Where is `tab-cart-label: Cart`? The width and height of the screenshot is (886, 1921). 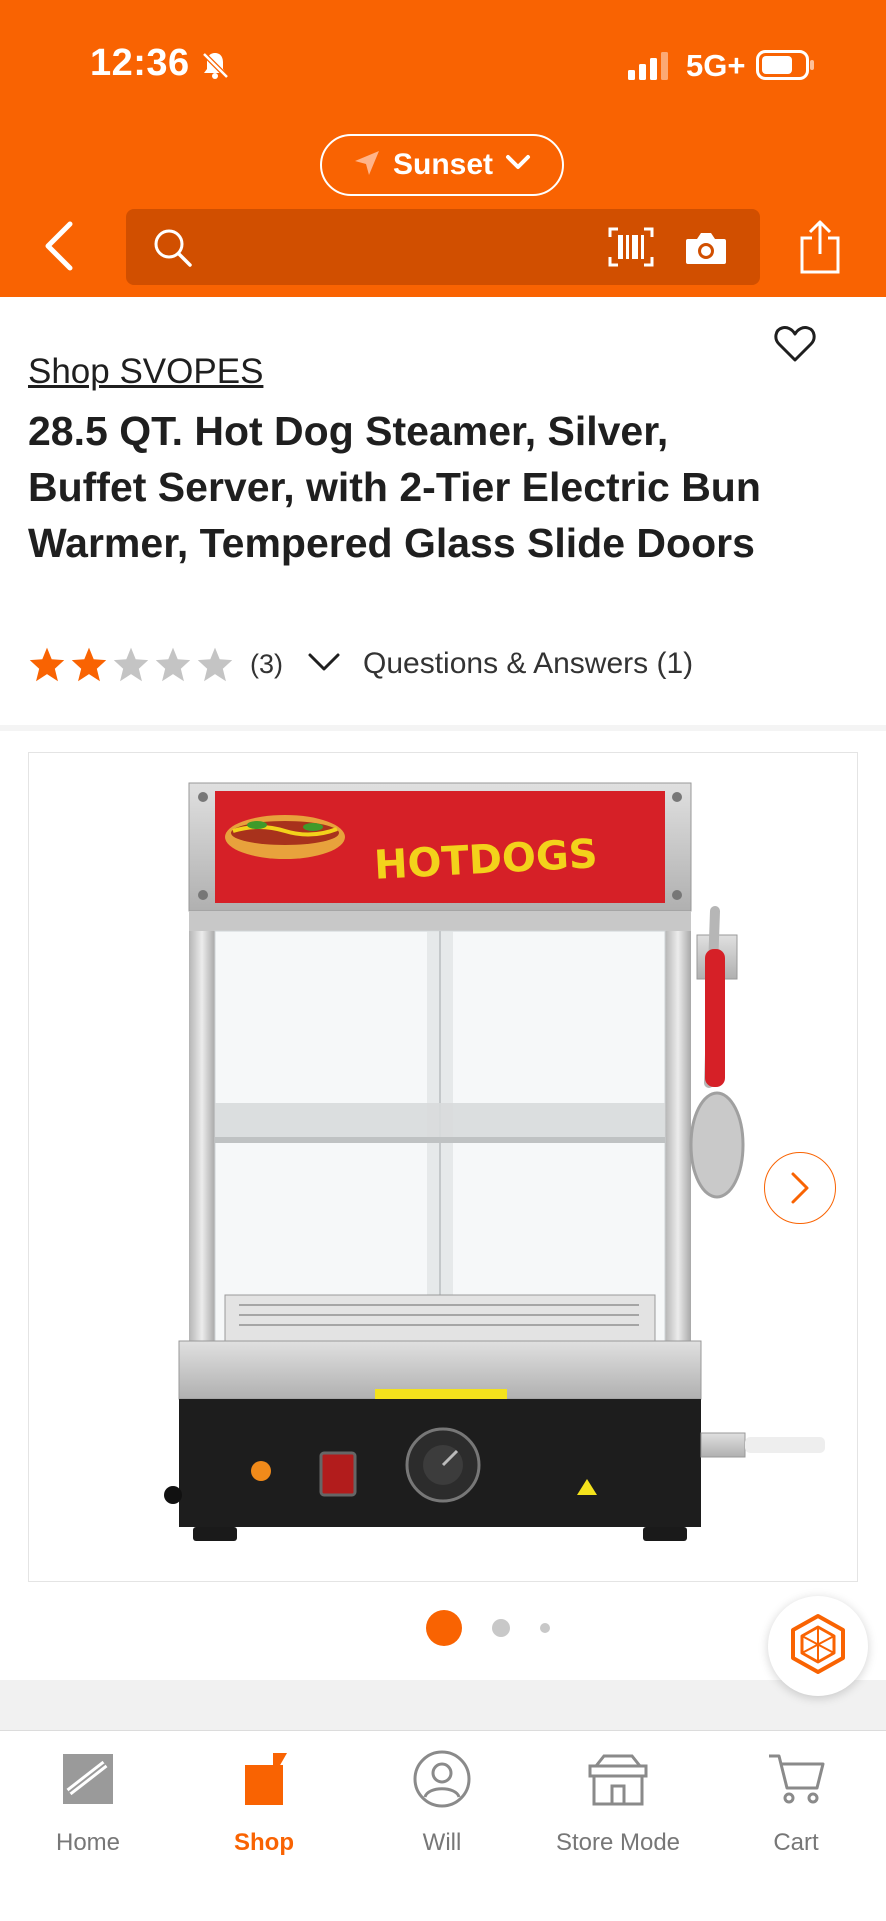 tab-cart-label: Cart is located at coordinates (796, 1842).